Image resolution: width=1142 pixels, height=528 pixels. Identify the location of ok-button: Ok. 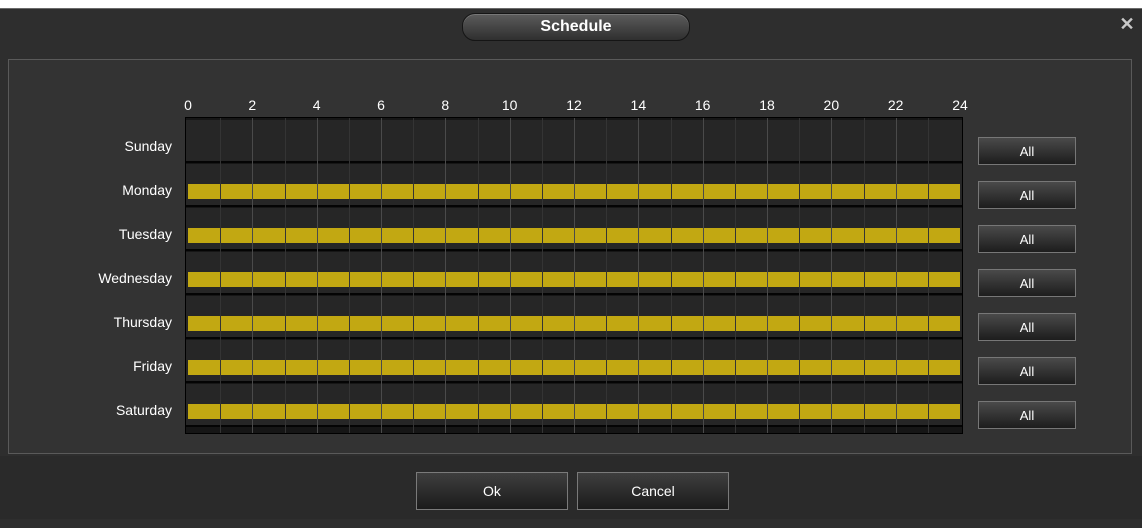
(492, 491).